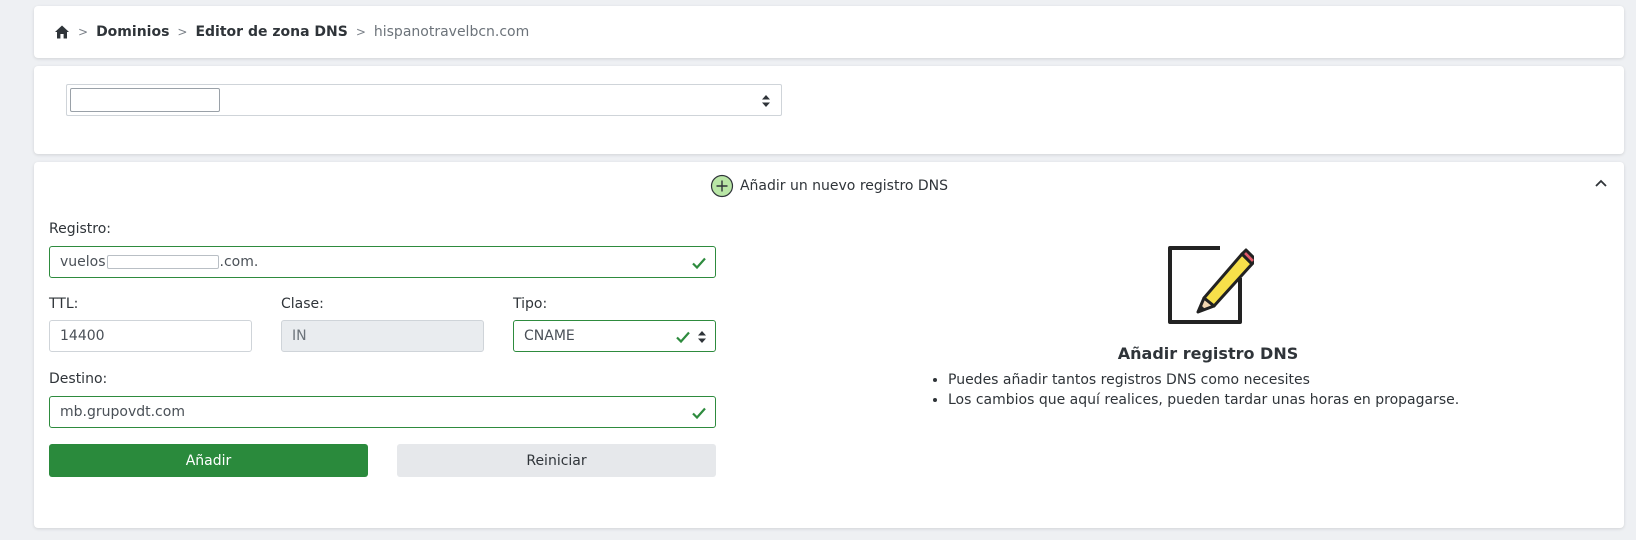 This screenshot has height=540, width=1636. I want to click on tipo-select: CNAME, so click(614, 336).